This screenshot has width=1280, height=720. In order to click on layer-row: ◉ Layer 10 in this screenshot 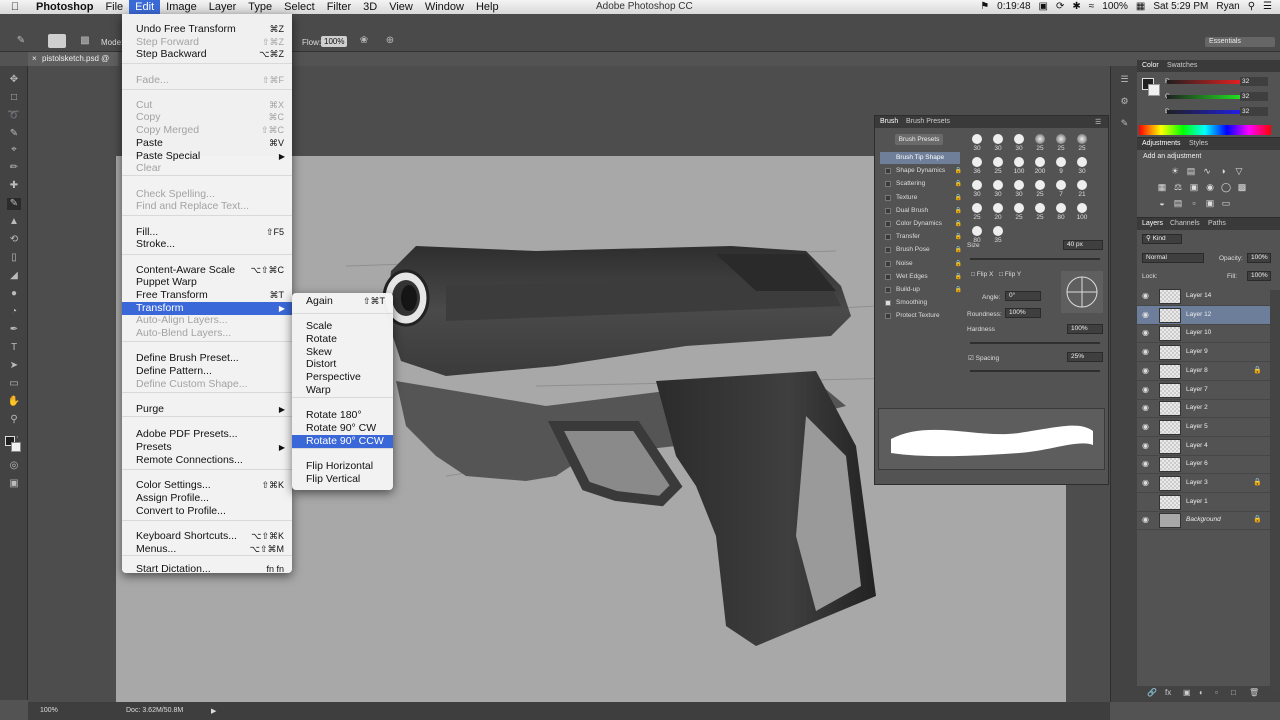, I will do `click(1203, 334)`.